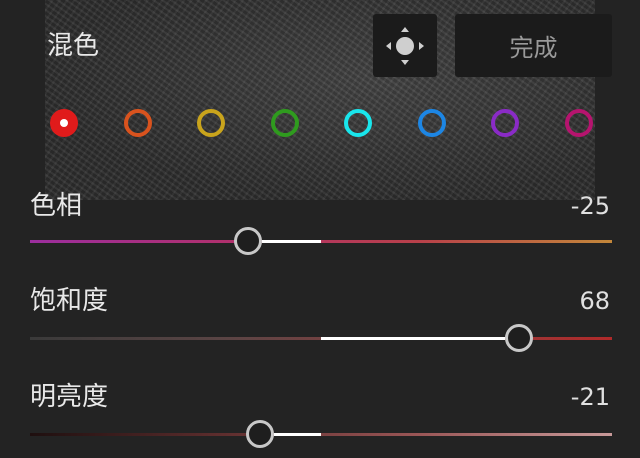 The image size is (640, 458). Describe the element at coordinates (590, 397) in the screenshot. I see `luminance-value: -21` at that location.